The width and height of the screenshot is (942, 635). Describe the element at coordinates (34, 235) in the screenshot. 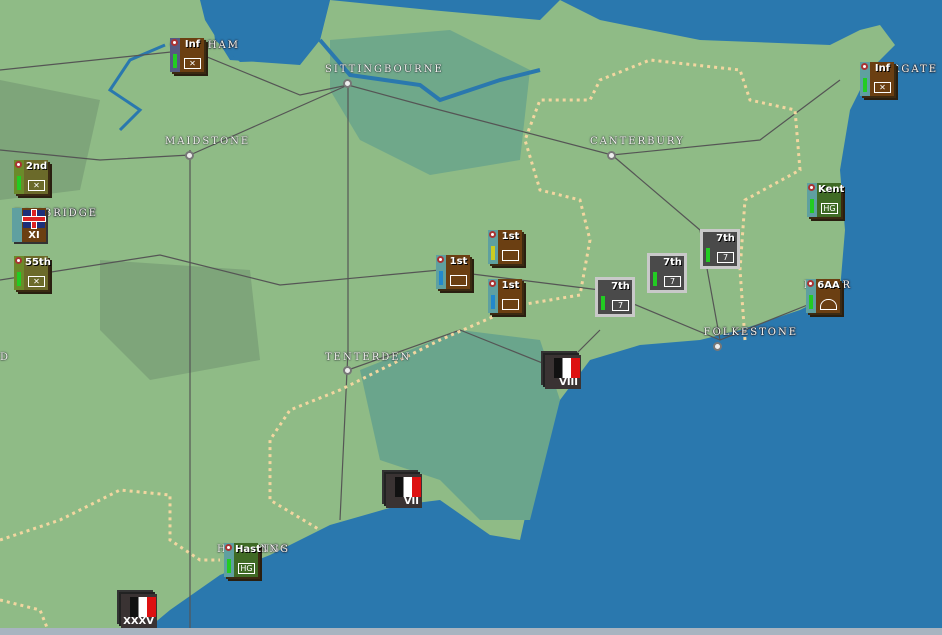

I see `unit-label: XI` at that location.